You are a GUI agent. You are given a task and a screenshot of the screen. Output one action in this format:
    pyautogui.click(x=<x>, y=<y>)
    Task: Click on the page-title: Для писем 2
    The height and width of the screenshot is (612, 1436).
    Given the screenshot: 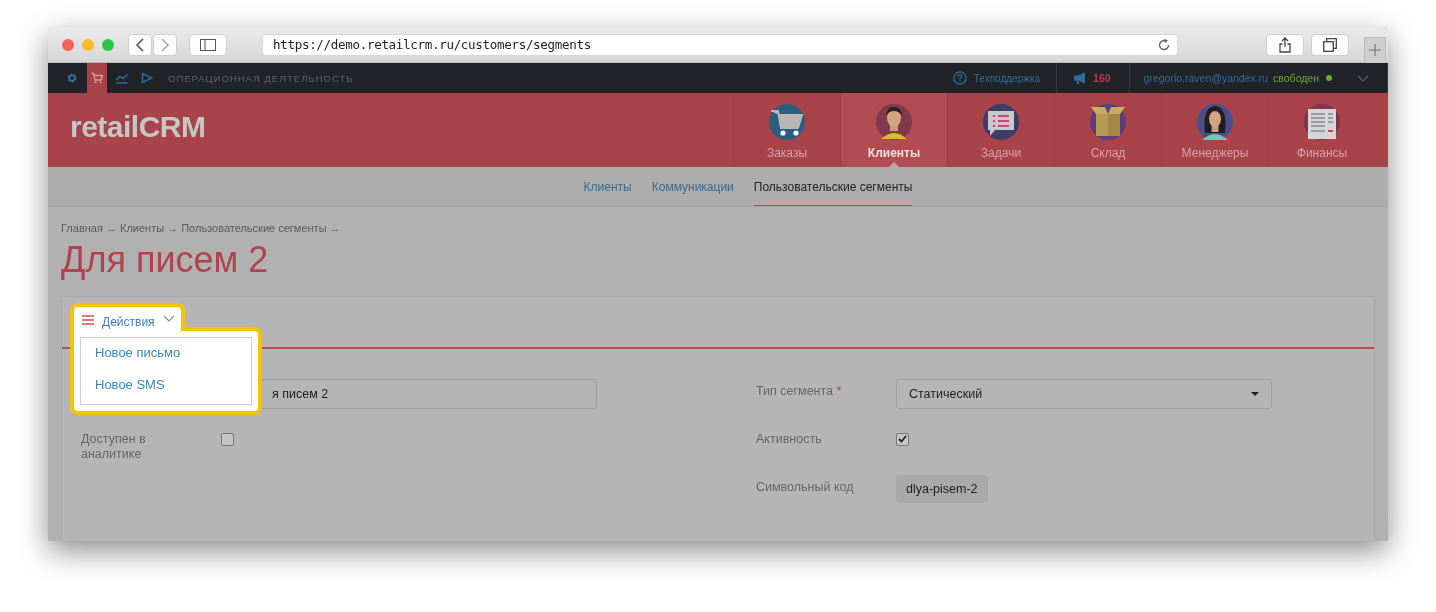 What is the action you would take?
    pyautogui.click(x=165, y=260)
    